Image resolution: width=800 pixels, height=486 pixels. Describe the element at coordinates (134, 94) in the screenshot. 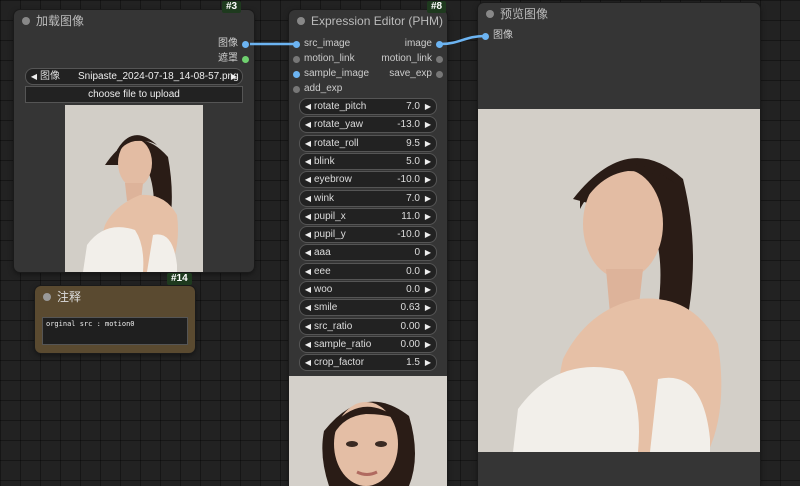

I see `upload-button: choose file to upload` at that location.